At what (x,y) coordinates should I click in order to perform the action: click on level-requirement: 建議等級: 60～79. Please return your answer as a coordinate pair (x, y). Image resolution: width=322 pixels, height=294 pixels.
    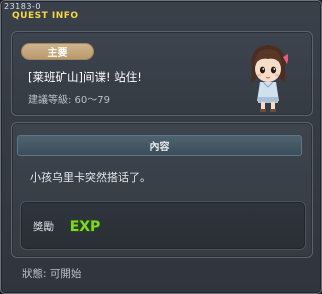
    Looking at the image, I should click on (69, 100).